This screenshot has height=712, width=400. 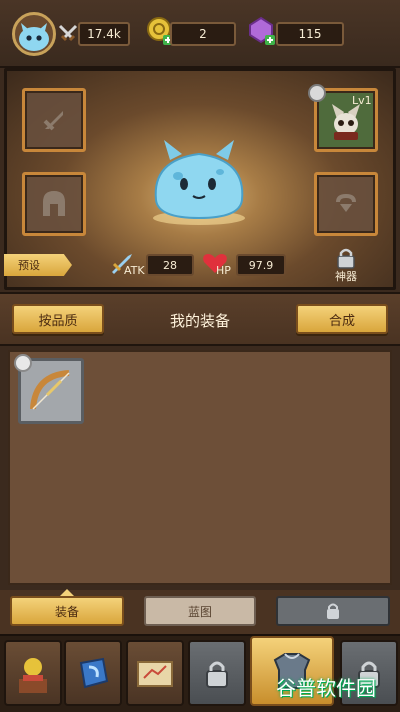 I want to click on artifact-button: 神器, so click(x=346, y=266).